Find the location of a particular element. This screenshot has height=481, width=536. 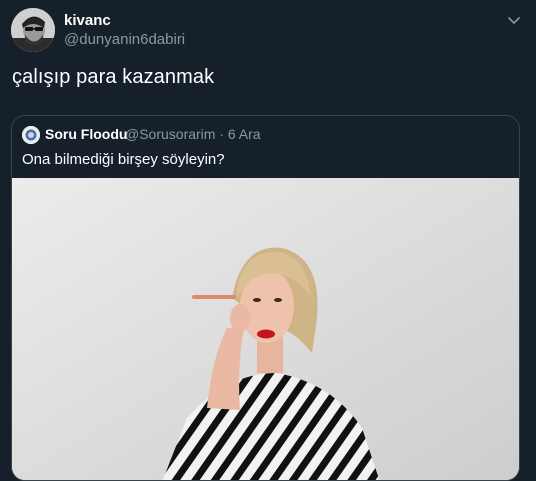

avatar is located at coordinates (33, 30).